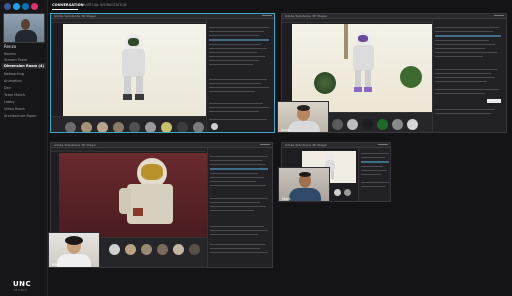 Image resolution: width=512 pixels, height=296 pixels. I want to click on sidebar-item-animation: Animation, so click(13, 81).